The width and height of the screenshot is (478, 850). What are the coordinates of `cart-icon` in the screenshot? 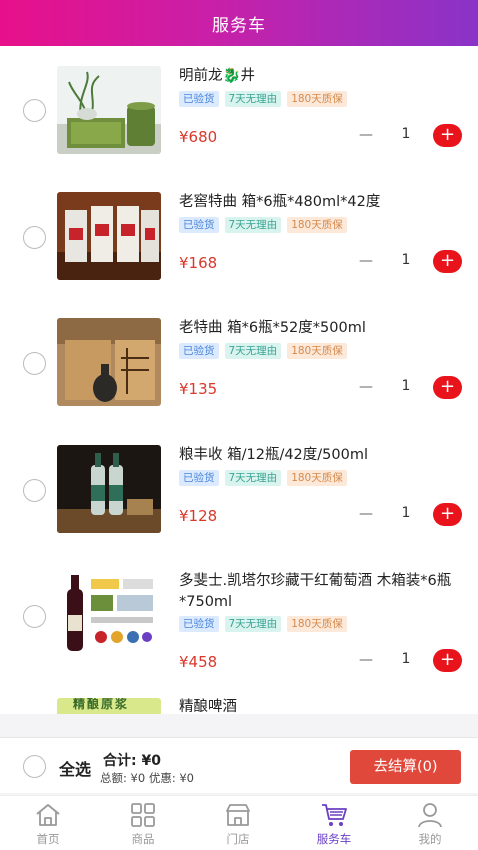 It's located at (334, 815).